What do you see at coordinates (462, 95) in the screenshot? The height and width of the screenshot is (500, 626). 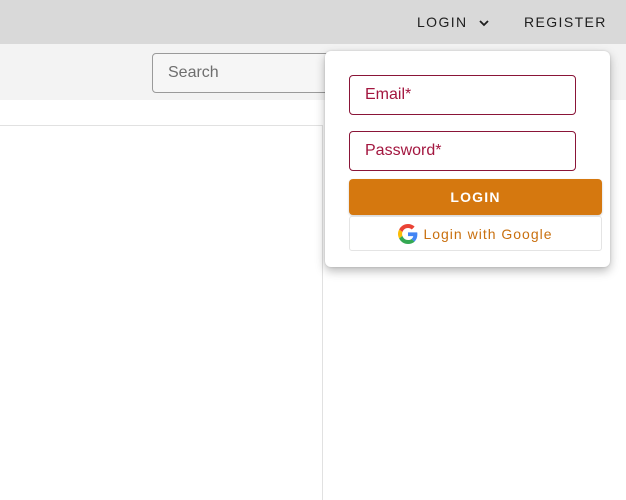 I see `email-field` at bounding box center [462, 95].